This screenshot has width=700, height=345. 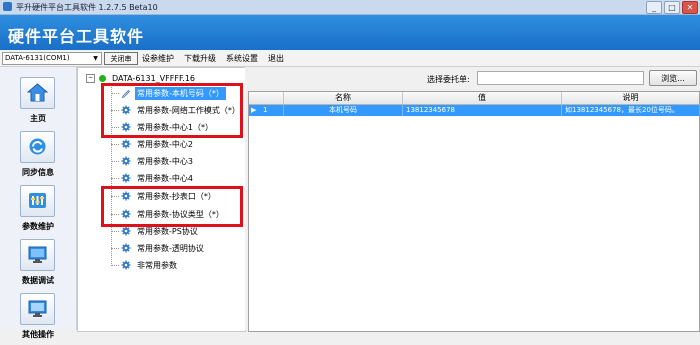 I want to click on tree-item: 常用参数-中心3, so click(x=153, y=161).